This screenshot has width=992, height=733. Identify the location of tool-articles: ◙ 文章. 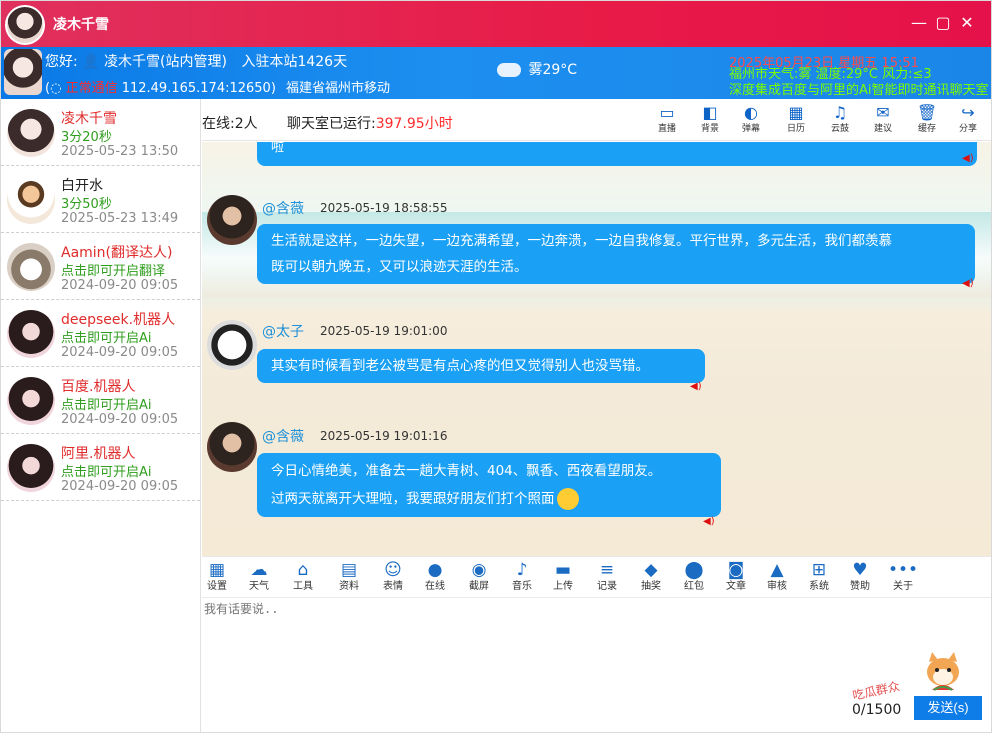
(736, 578).